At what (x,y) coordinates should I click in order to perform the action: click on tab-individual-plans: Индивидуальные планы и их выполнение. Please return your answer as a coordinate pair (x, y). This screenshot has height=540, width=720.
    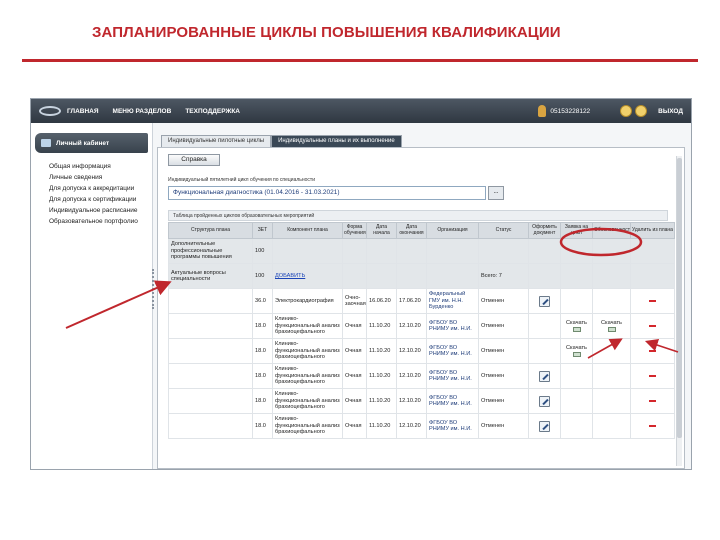
    Looking at the image, I should click on (336, 141).